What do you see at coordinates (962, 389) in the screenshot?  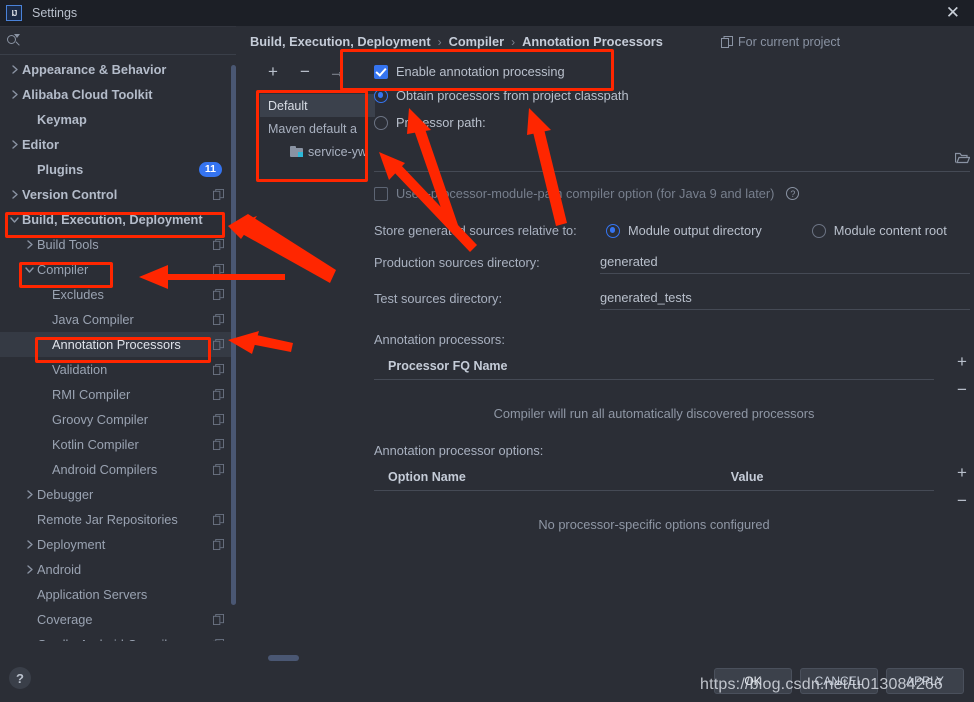 I see `remove-processor-button: −` at bounding box center [962, 389].